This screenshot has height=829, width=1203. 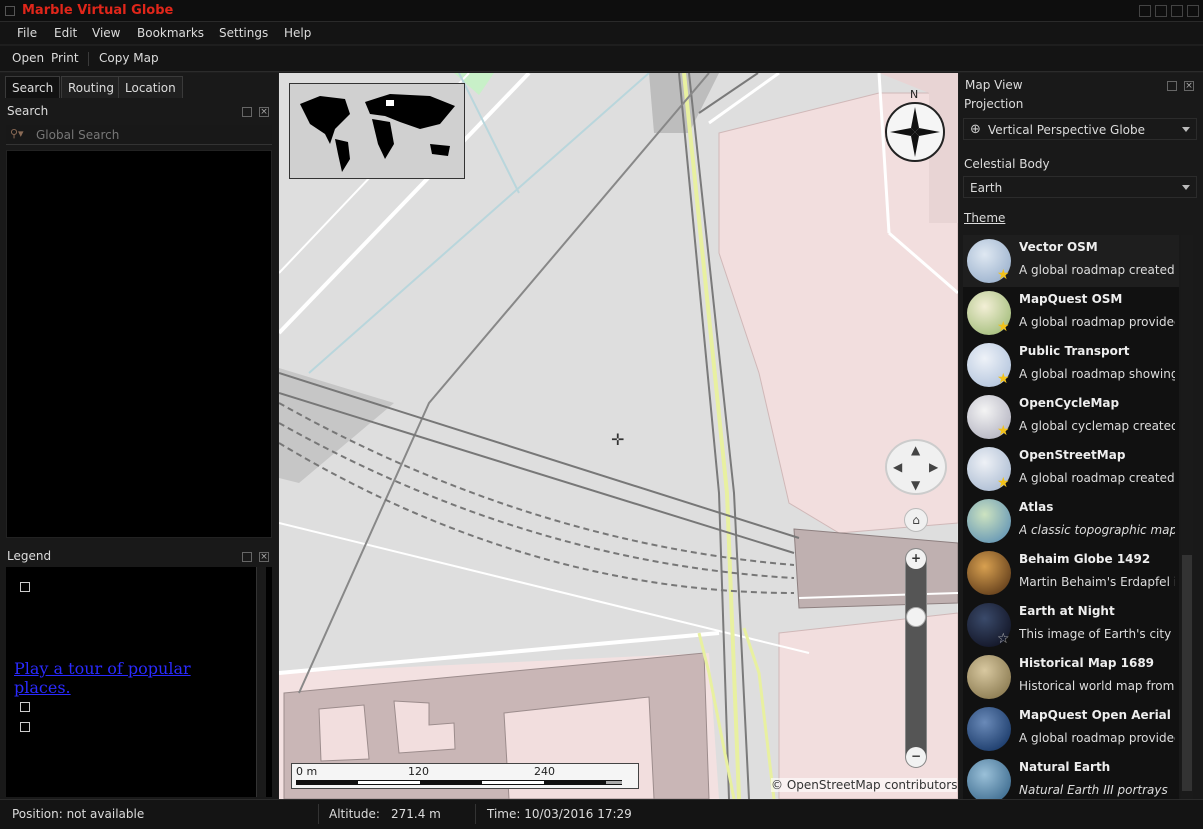 I want to click on close-map-view-icon: ×, so click(x=1189, y=86).